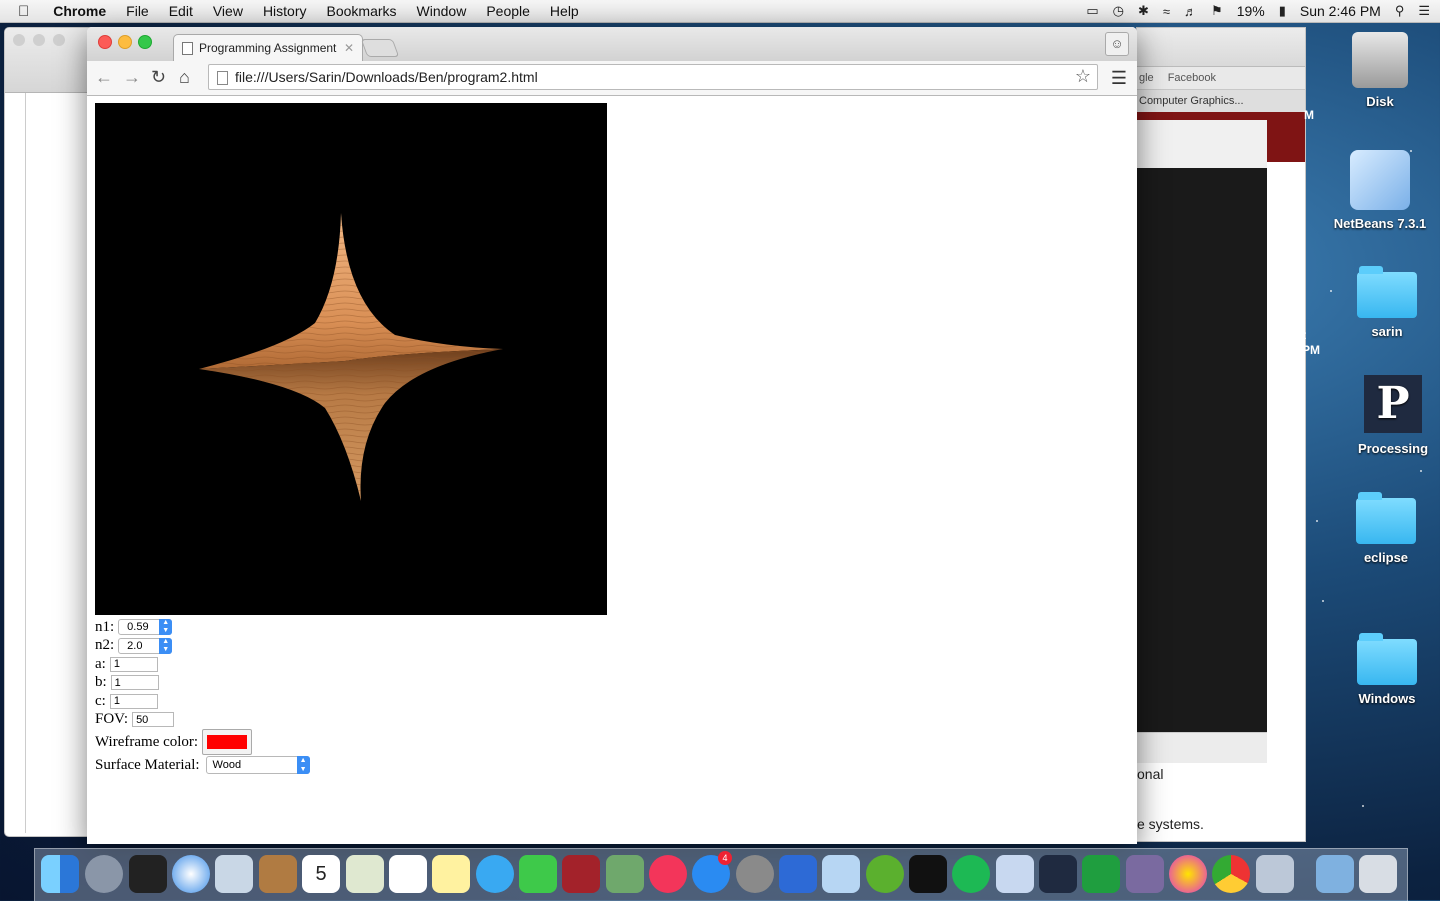 This screenshot has width=1440, height=901. I want to click on battery-icon: ▮, so click(1282, 11).